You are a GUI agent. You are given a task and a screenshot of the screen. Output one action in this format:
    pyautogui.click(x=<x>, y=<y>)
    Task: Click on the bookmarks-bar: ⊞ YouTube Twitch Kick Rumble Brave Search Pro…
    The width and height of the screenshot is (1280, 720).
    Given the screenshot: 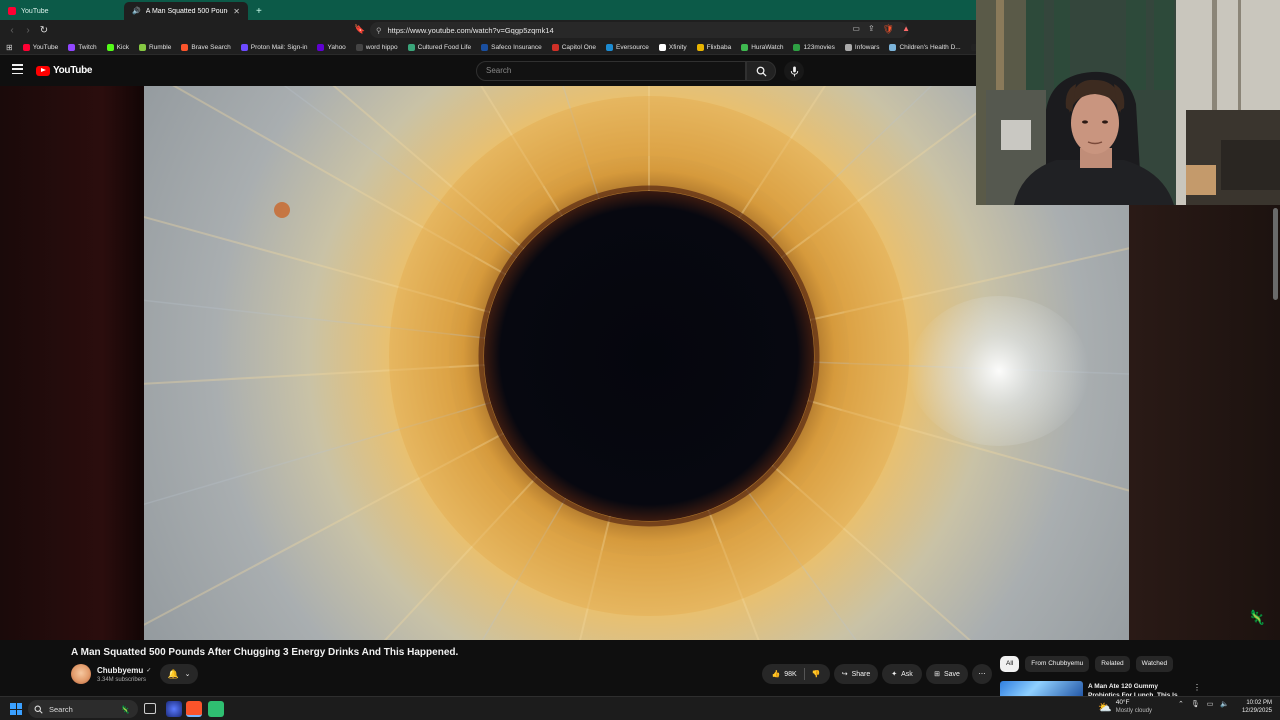 What is the action you would take?
    pyautogui.click(x=488, y=47)
    